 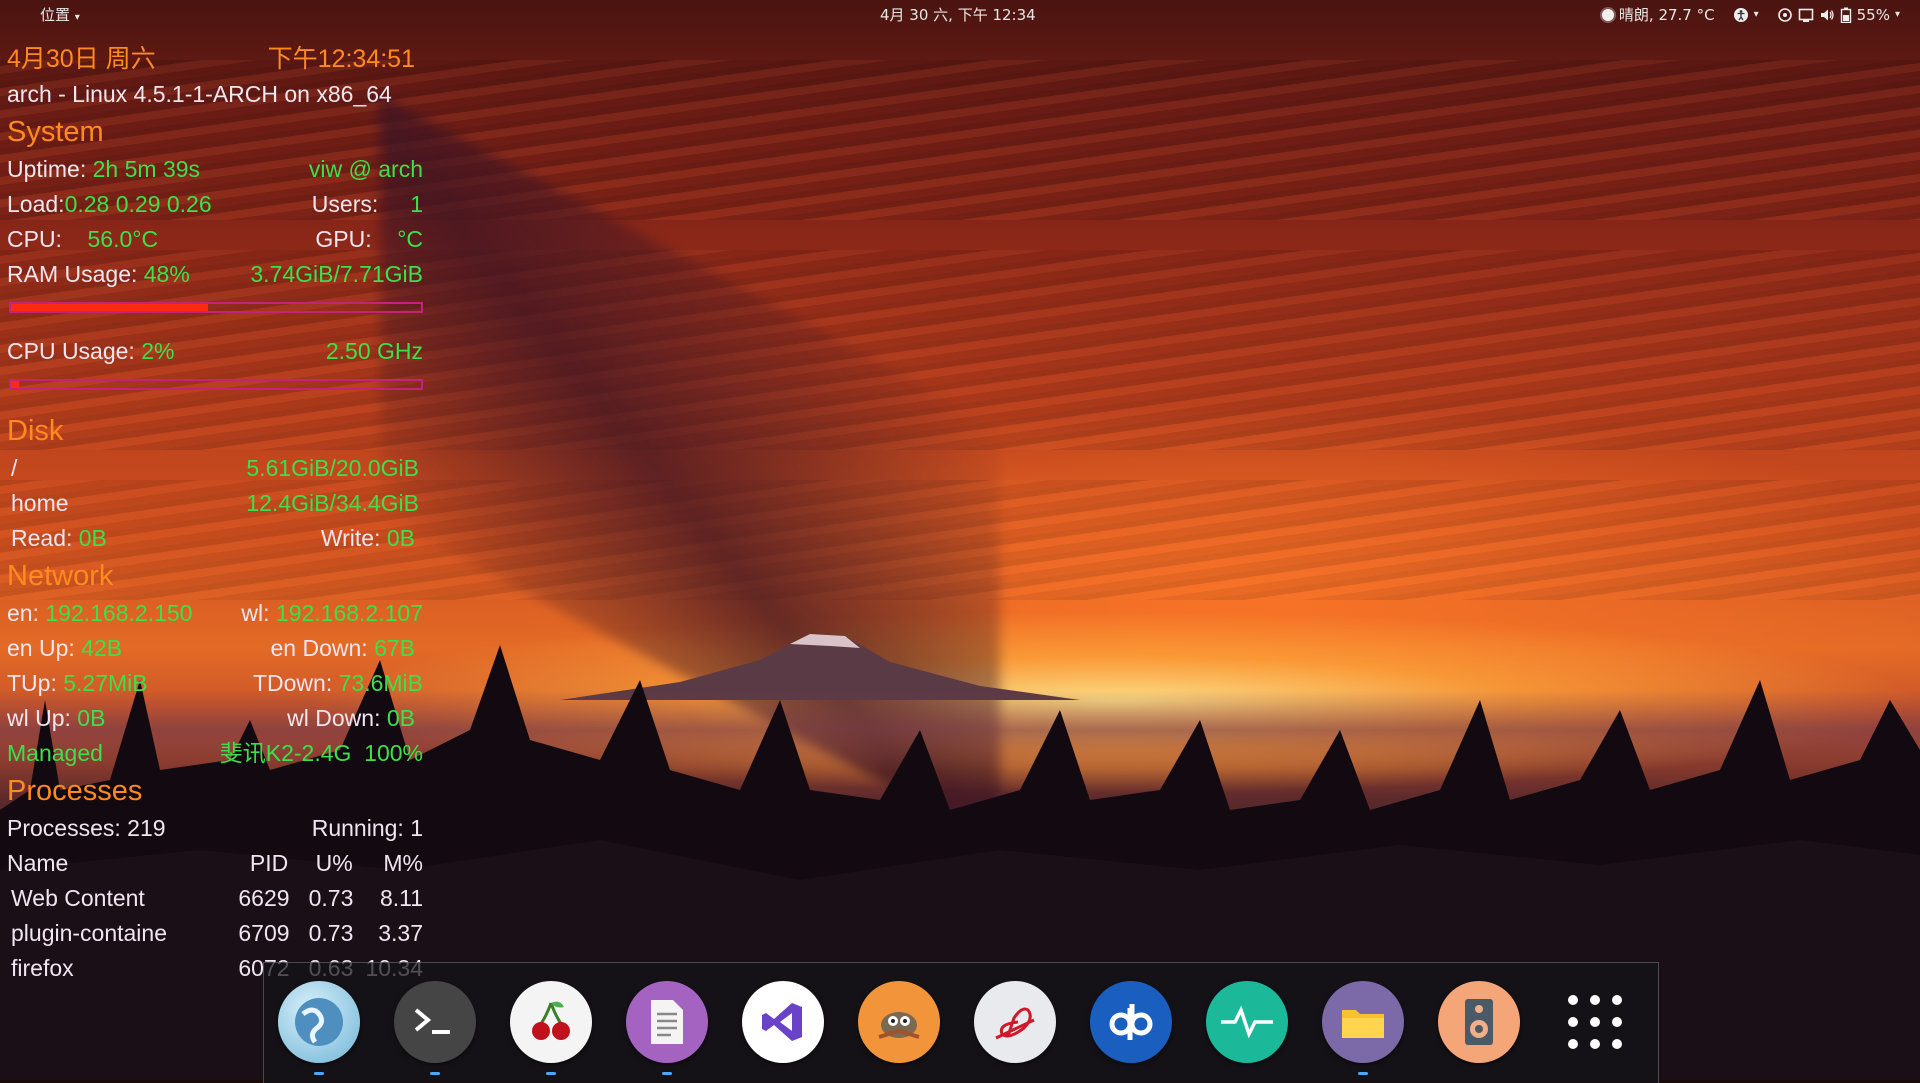 What do you see at coordinates (319, 648) in the screenshot?
I see `en-down-label: en Down:` at bounding box center [319, 648].